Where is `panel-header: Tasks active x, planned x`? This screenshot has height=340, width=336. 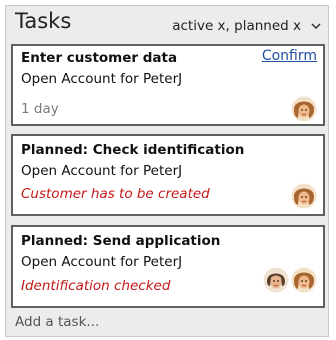 panel-header: Tasks active x, planned x is located at coordinates (167, 24).